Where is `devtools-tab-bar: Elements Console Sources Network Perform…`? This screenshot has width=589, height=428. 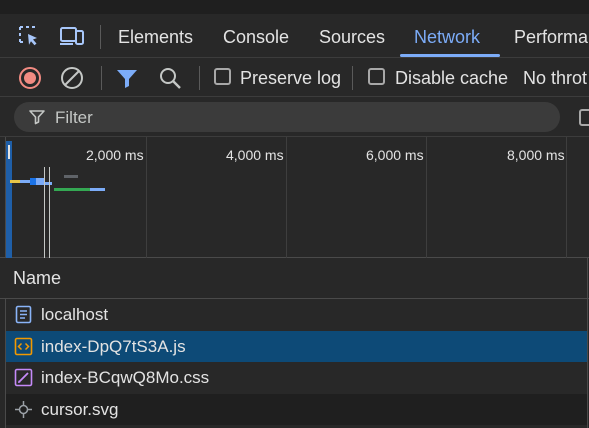
devtools-tab-bar: Elements Console Sources Network Perform… is located at coordinates (294, 36).